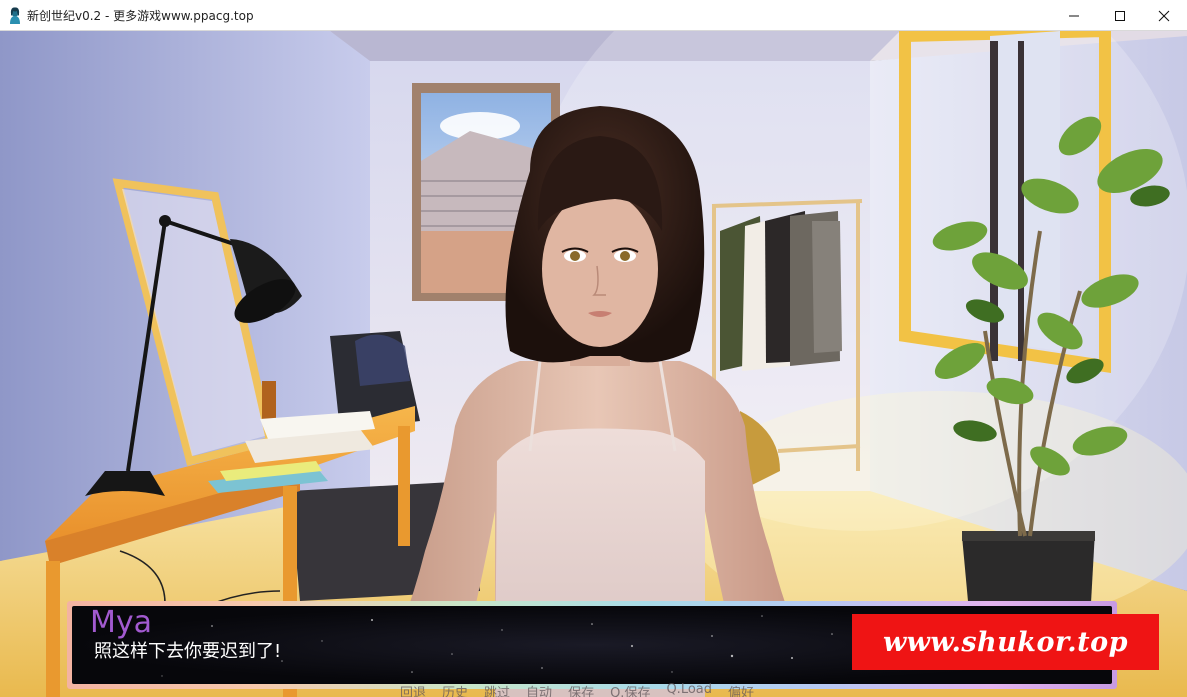 The height and width of the screenshot is (697, 1187). Describe the element at coordinates (630, 689) in the screenshot. I see `quick-menu-quick-save: Q.保存` at that location.